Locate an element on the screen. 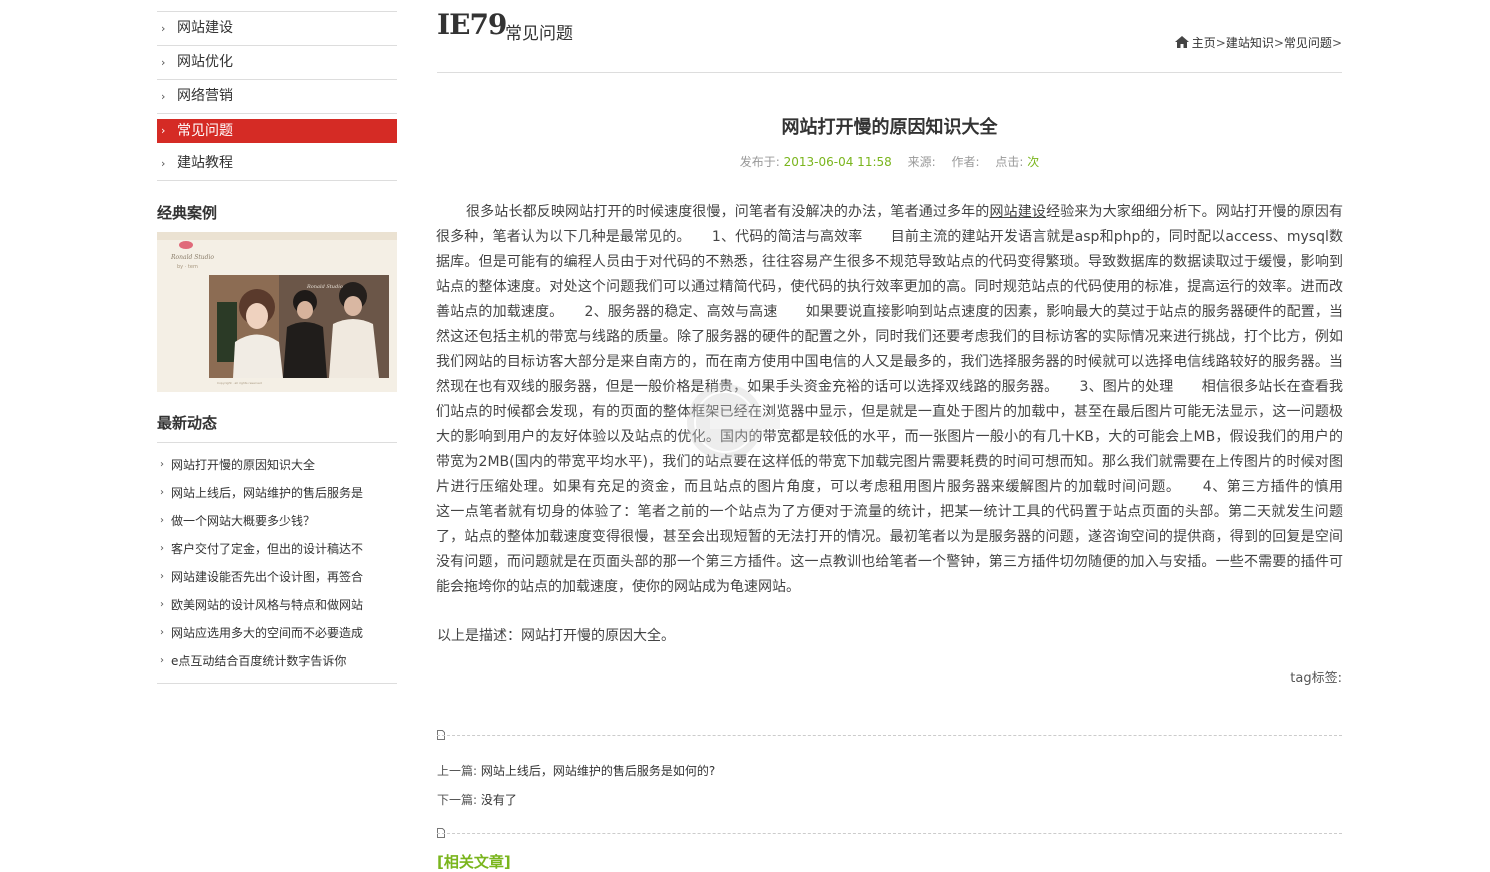 The height and width of the screenshot is (872, 1490). news-item: › 欧美网站的设计风格与特点和做网站 is located at coordinates (277, 605).